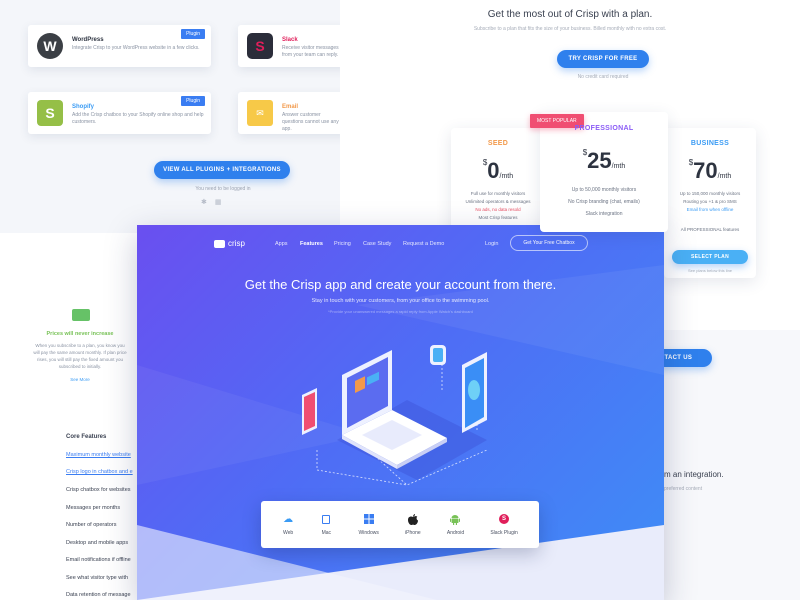  Describe the element at coordinates (93, 508) in the screenshot. I see `feature-row: Messages per months` at that location.